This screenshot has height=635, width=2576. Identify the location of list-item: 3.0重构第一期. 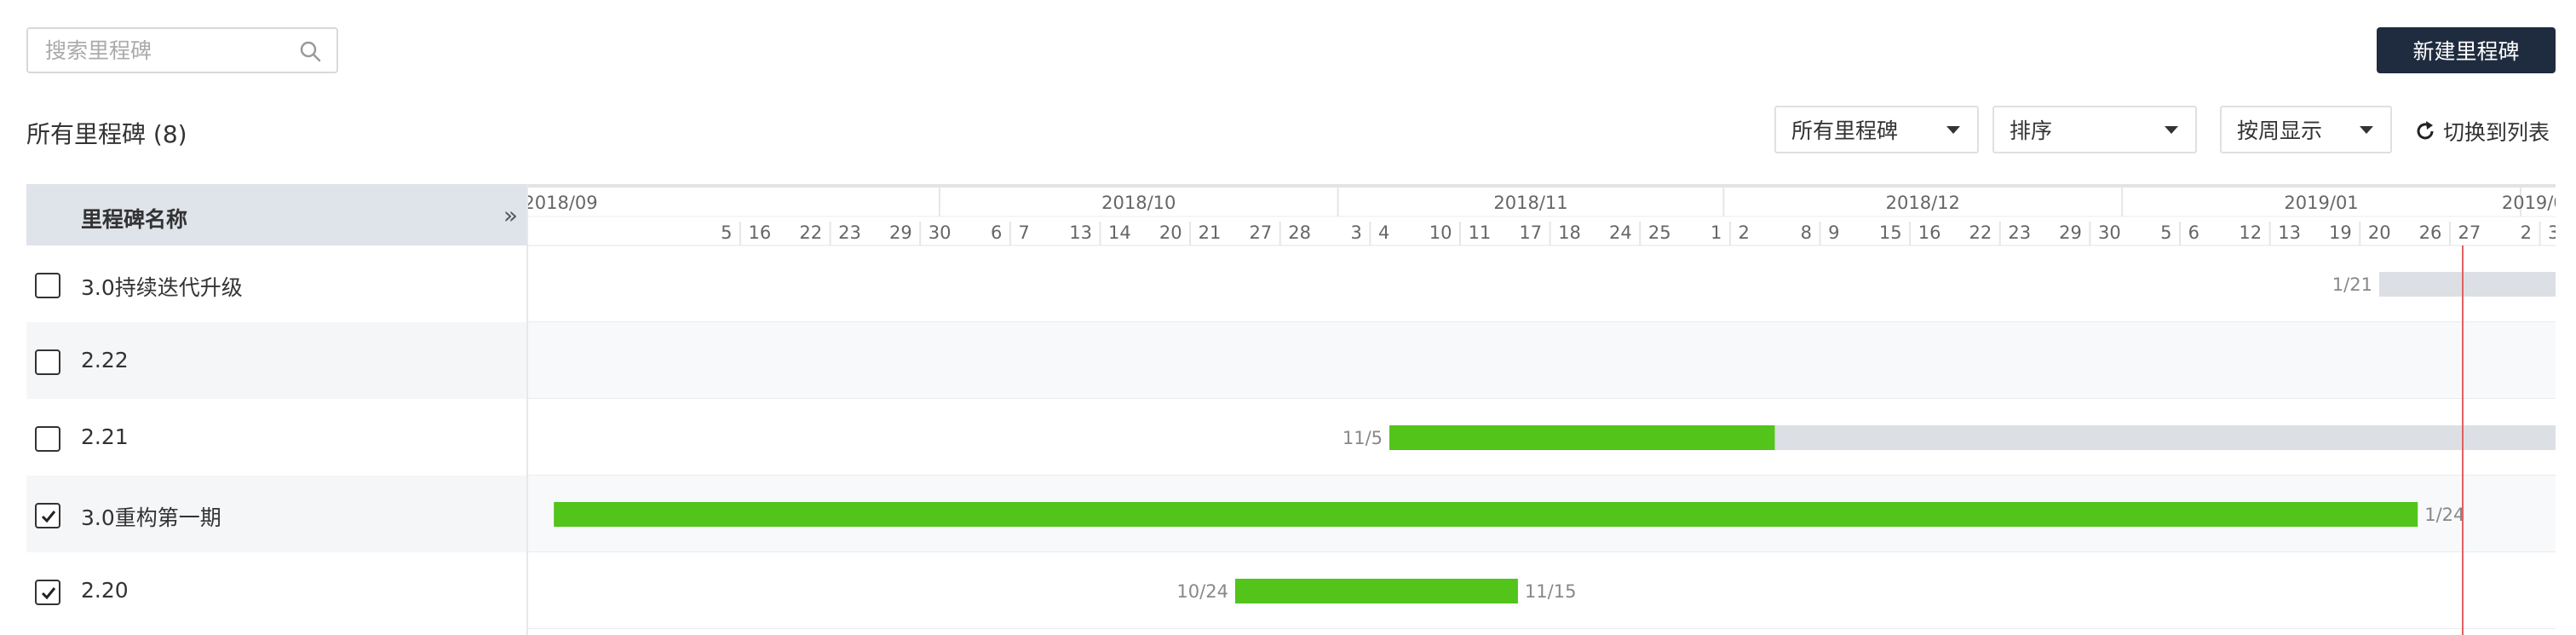
(276, 514).